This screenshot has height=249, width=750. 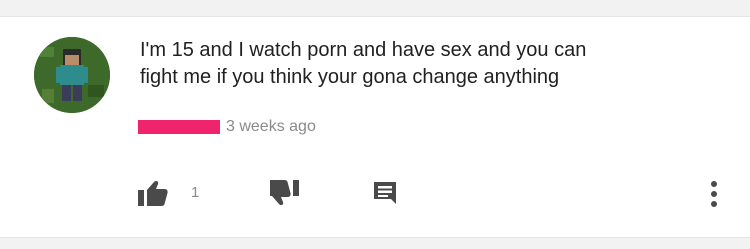 I want to click on author-name-redacted, so click(x=179, y=127).